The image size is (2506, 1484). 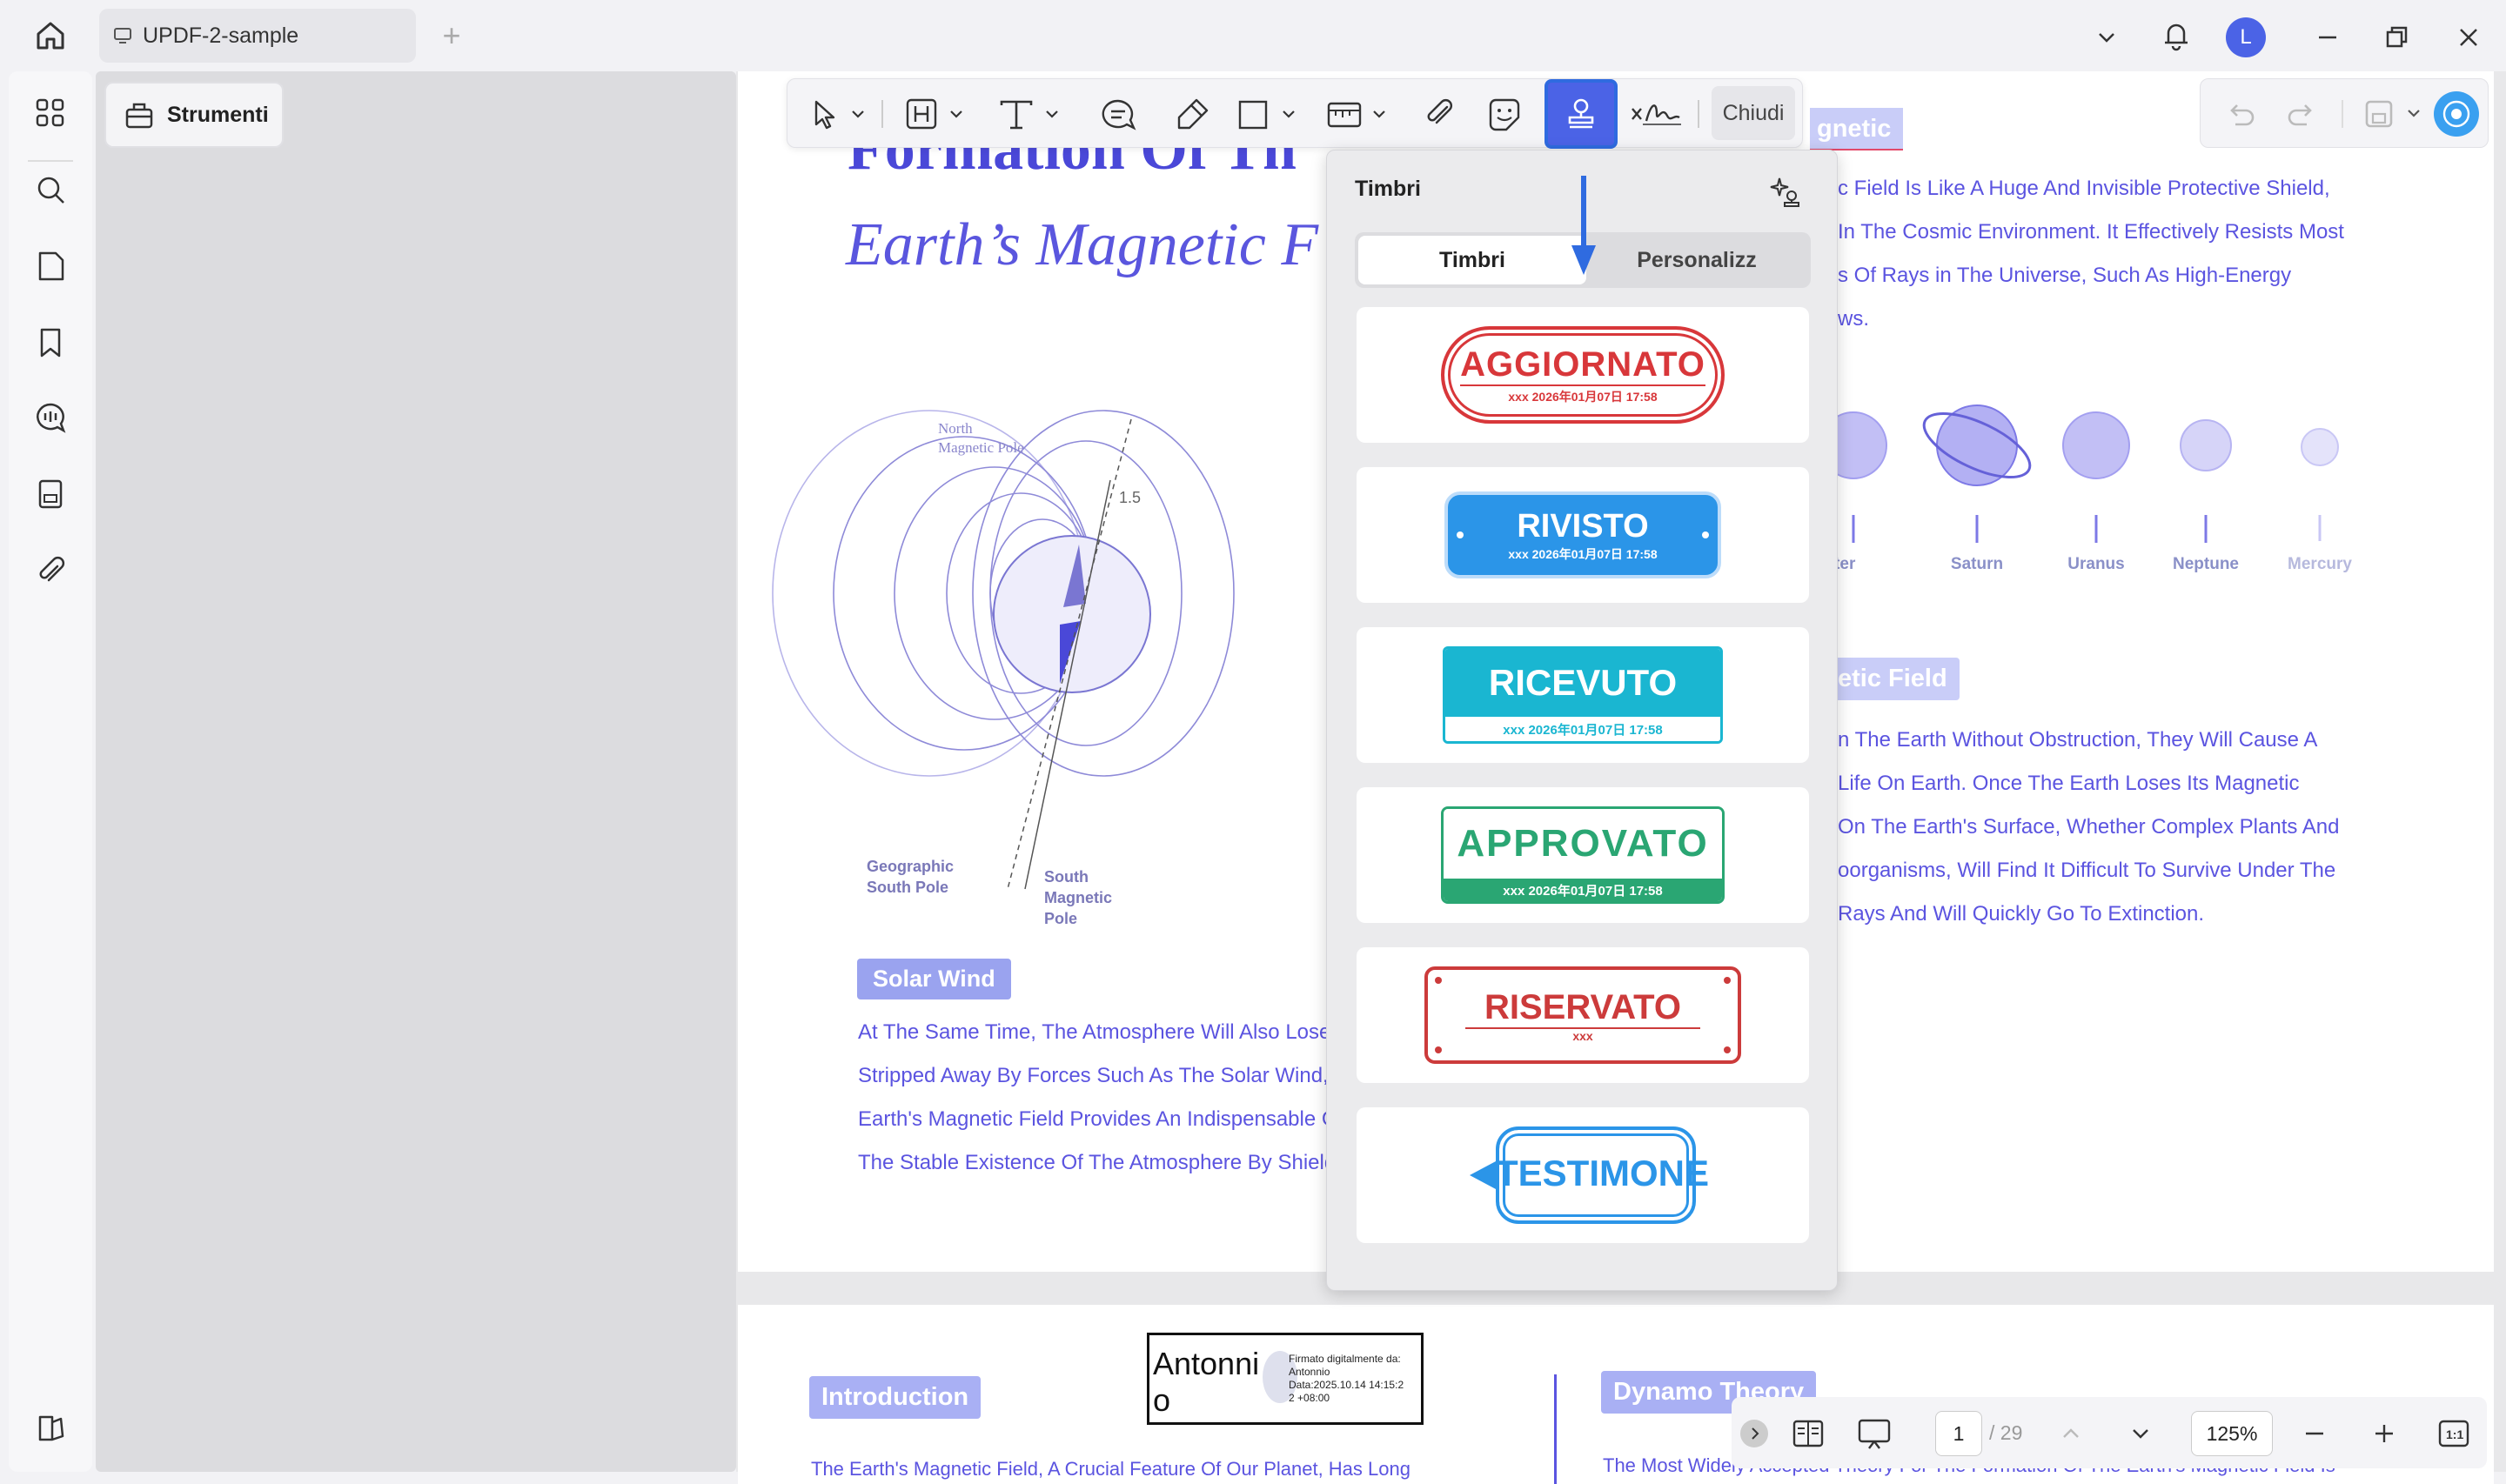 What do you see at coordinates (1583, 535) in the screenshot?
I see `stamp-rivisto: RIVISTO xxx 2026年01月07日 17:58` at bounding box center [1583, 535].